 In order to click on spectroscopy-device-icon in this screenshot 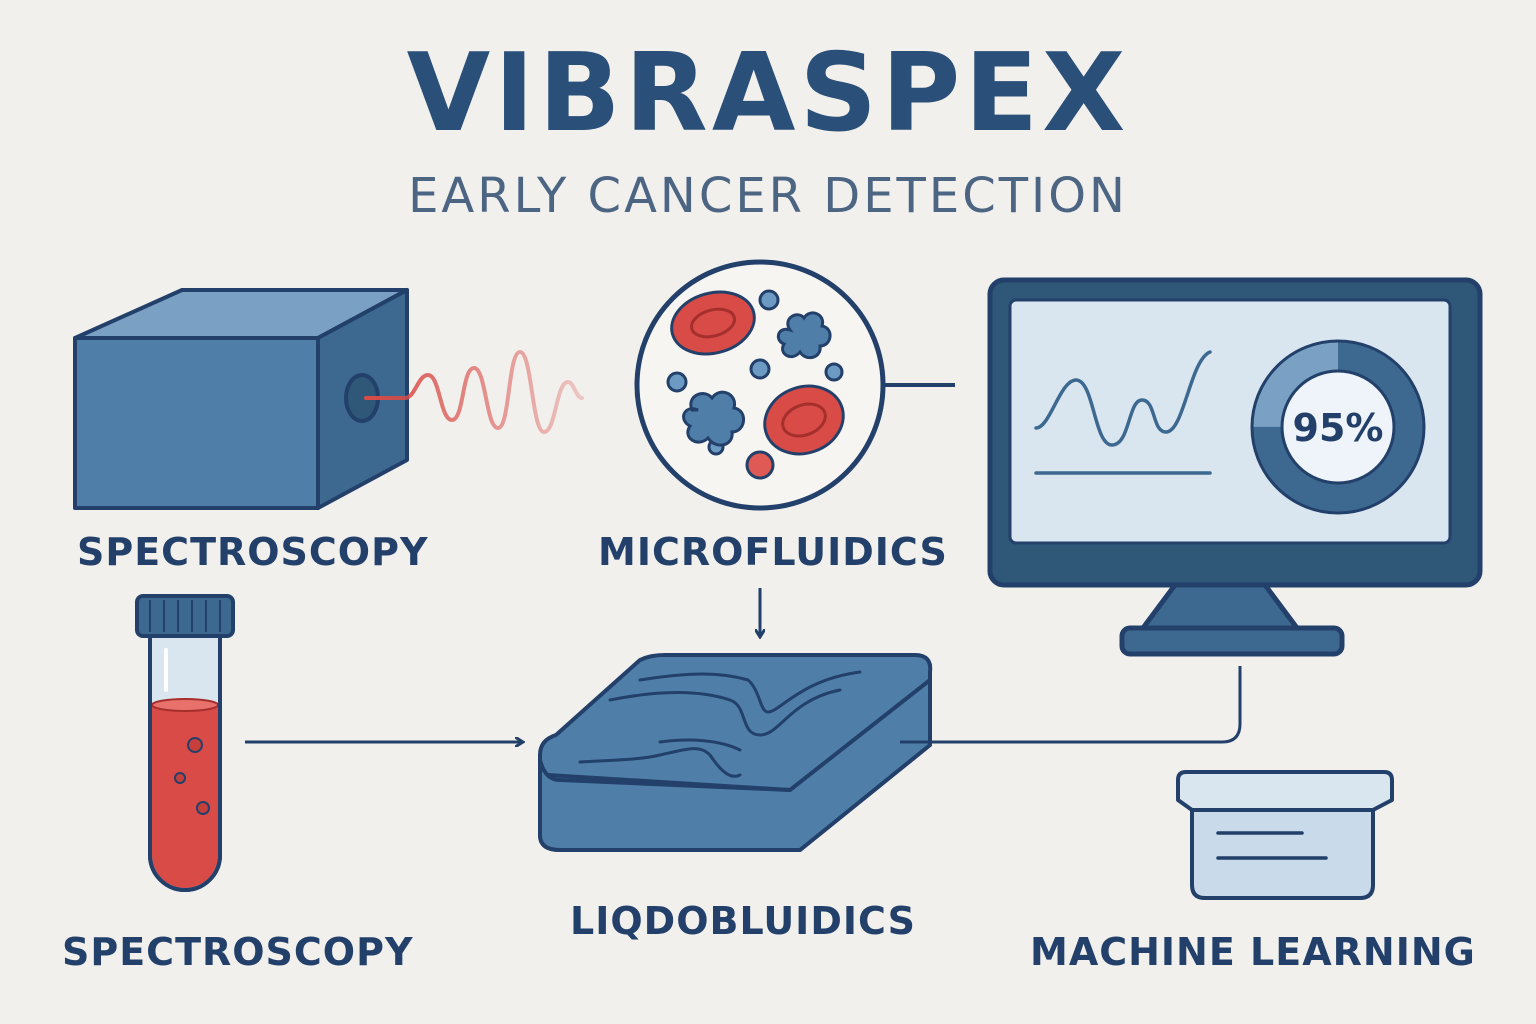, I will do `click(241, 399)`.